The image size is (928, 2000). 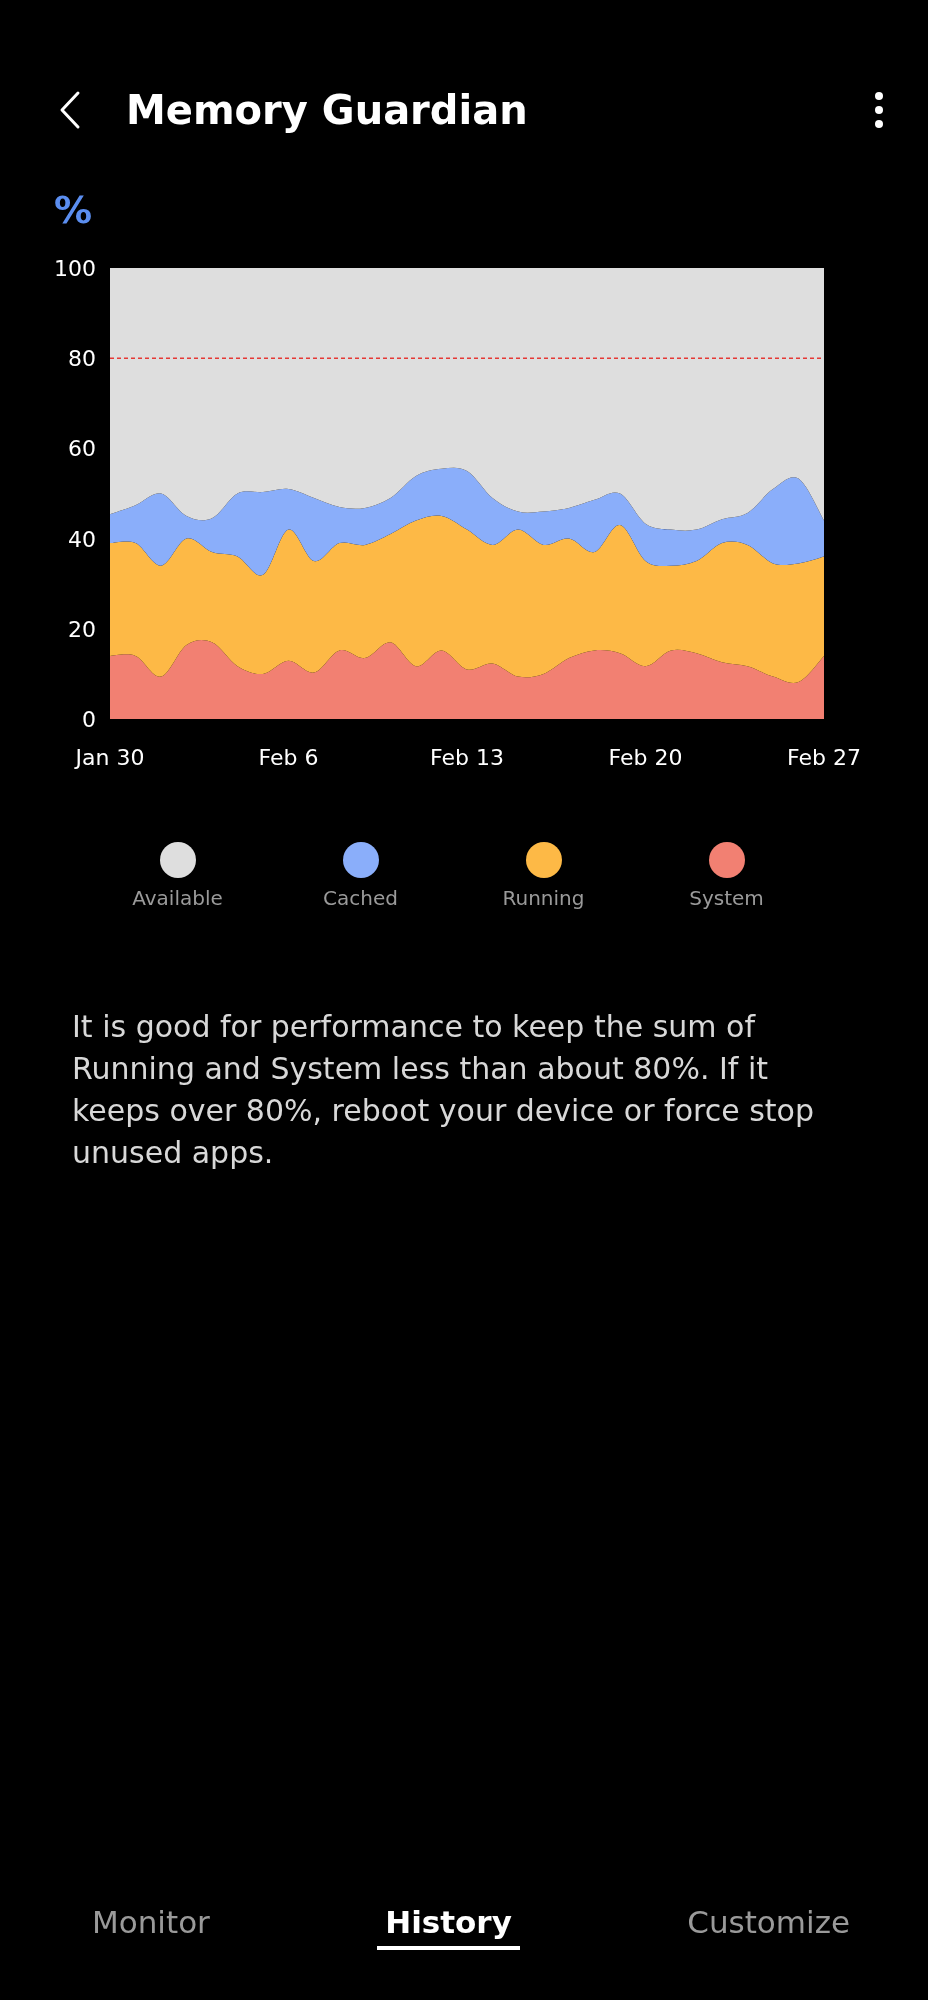 I want to click on legend-label: Cached, so click(x=360, y=898).